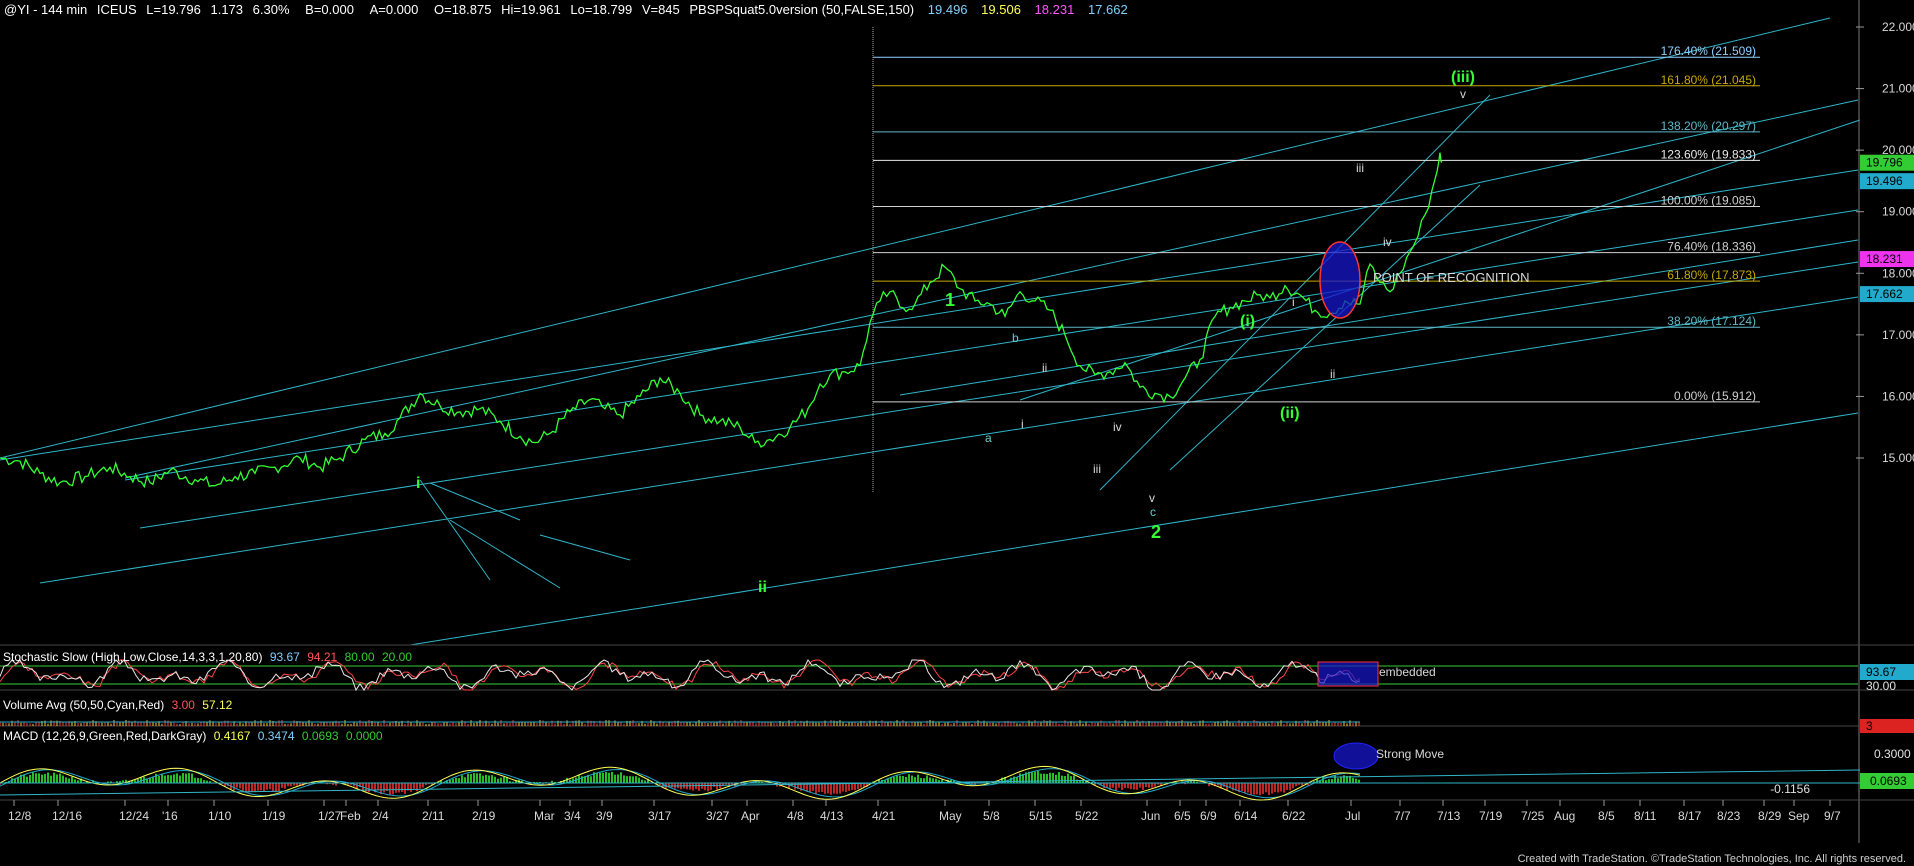 The height and width of the screenshot is (866, 1914). What do you see at coordinates (350, 816) in the screenshot?
I see `x-tick-label: Feb` at bounding box center [350, 816].